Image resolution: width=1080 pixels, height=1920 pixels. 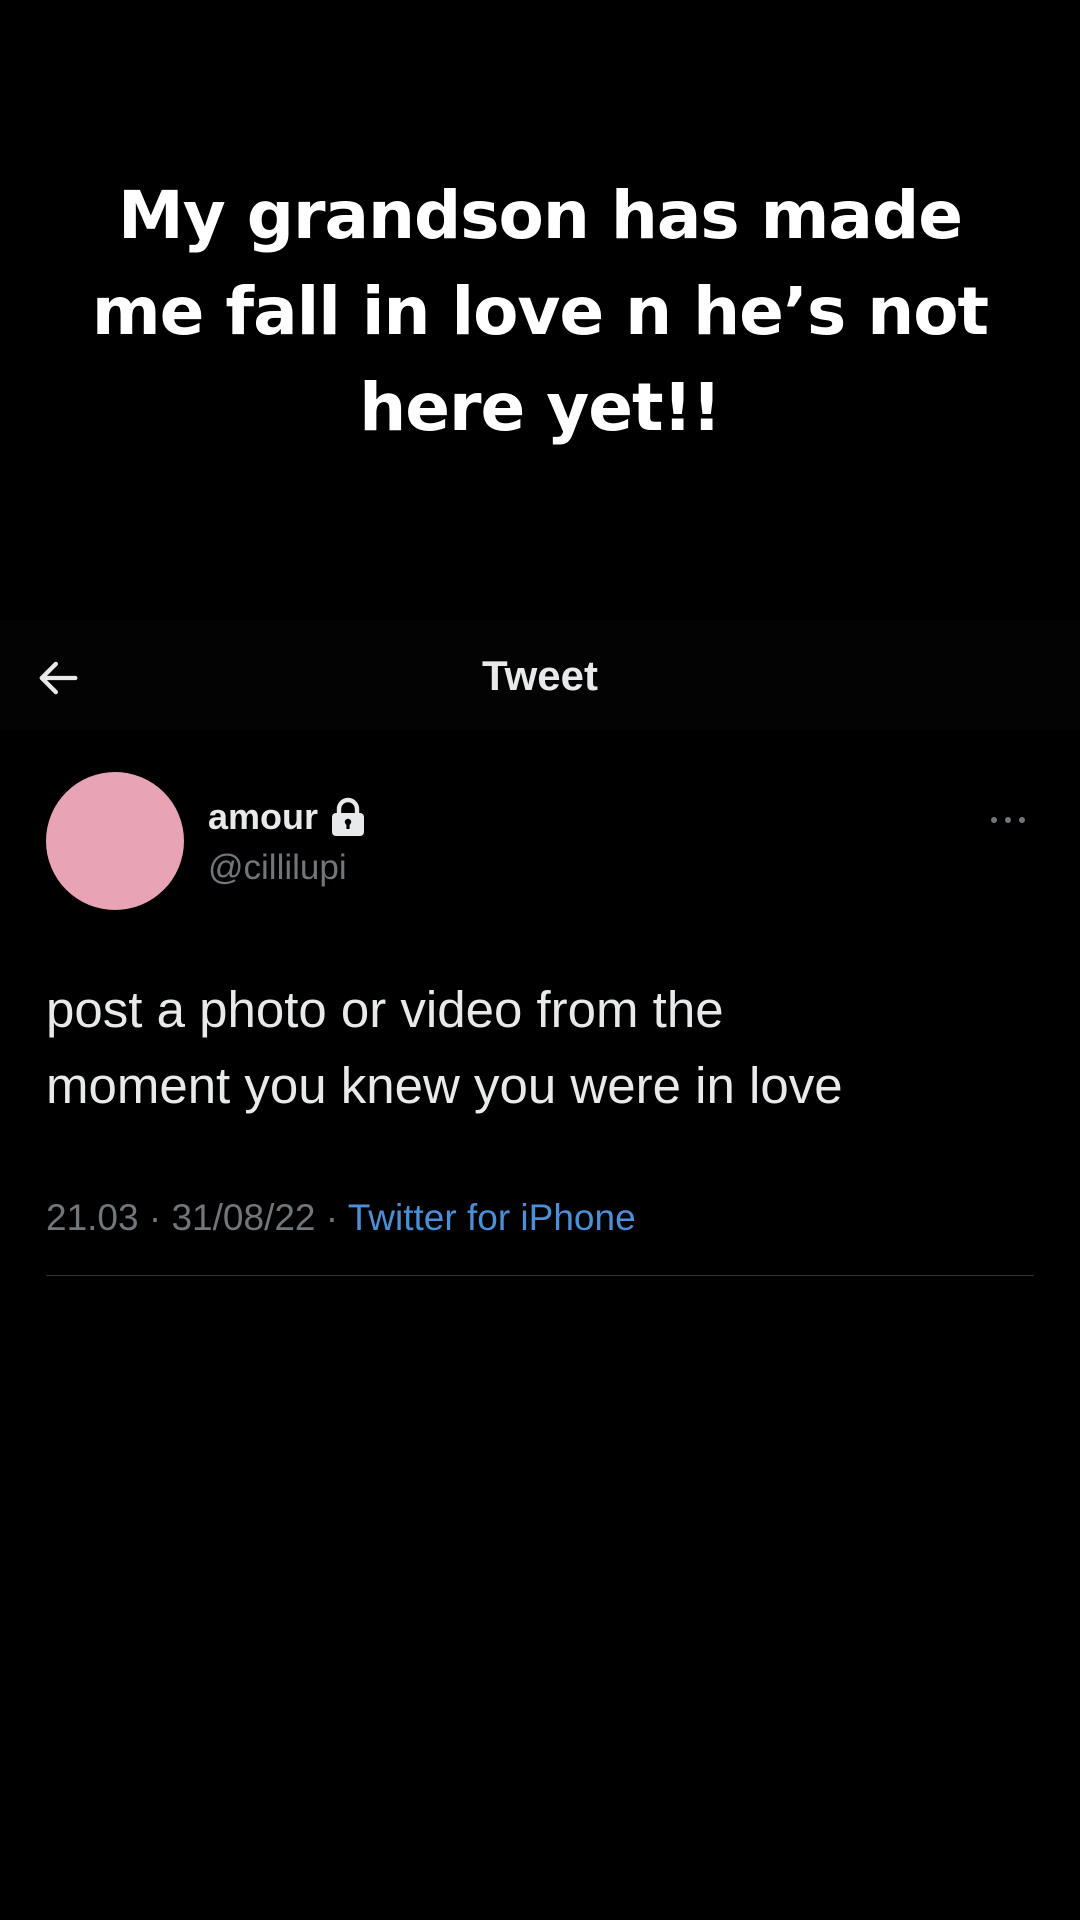 I want to click on caption-line-3: here yet!!, so click(x=540, y=407).